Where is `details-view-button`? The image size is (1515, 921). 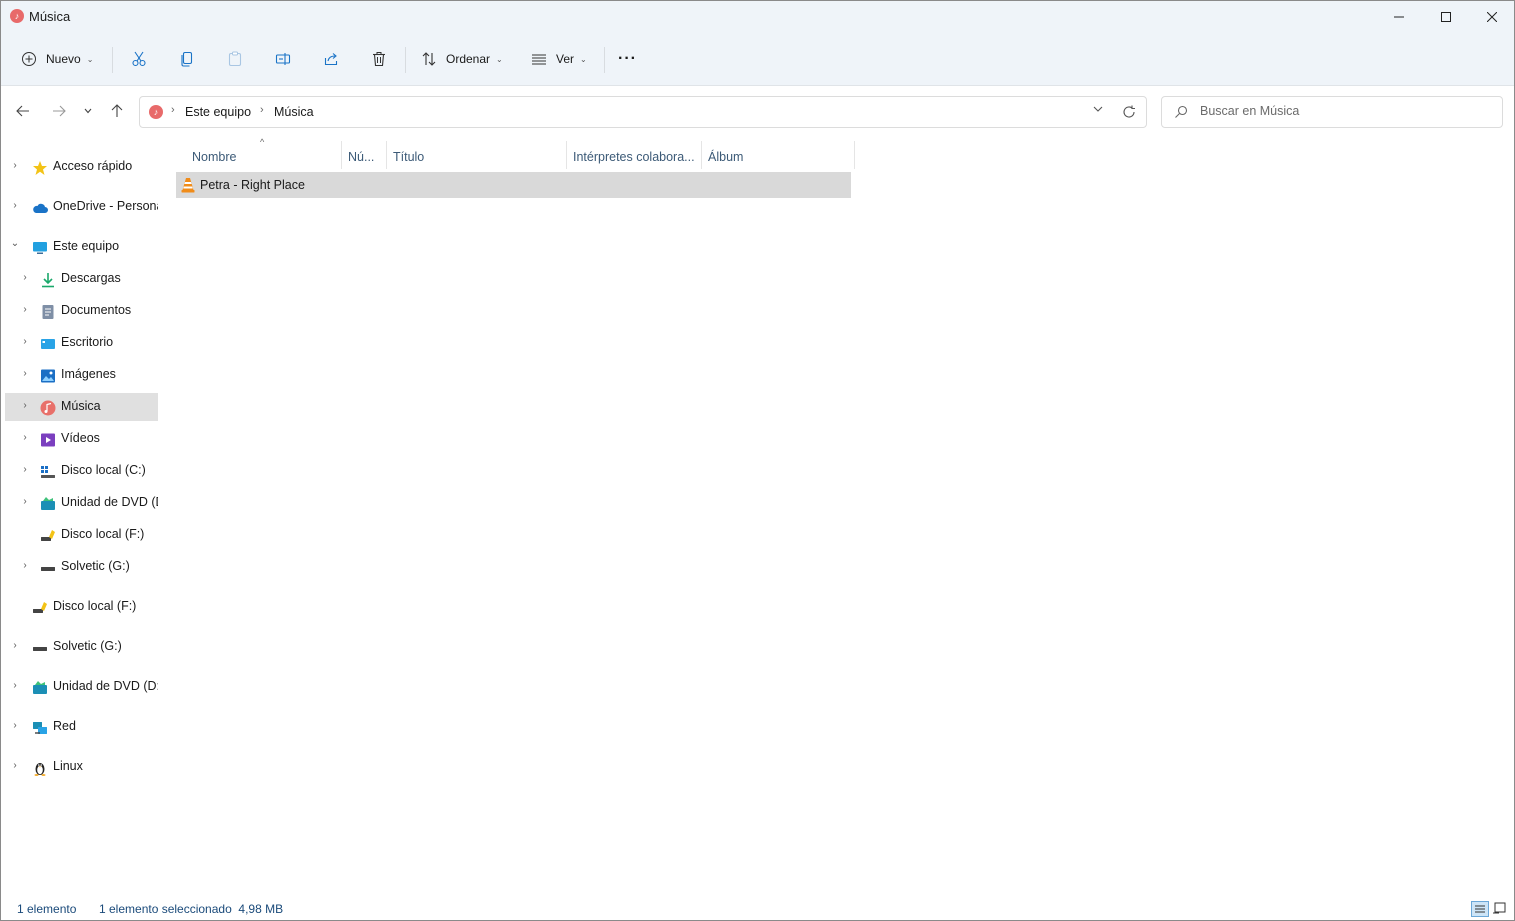 details-view-button is located at coordinates (1480, 909).